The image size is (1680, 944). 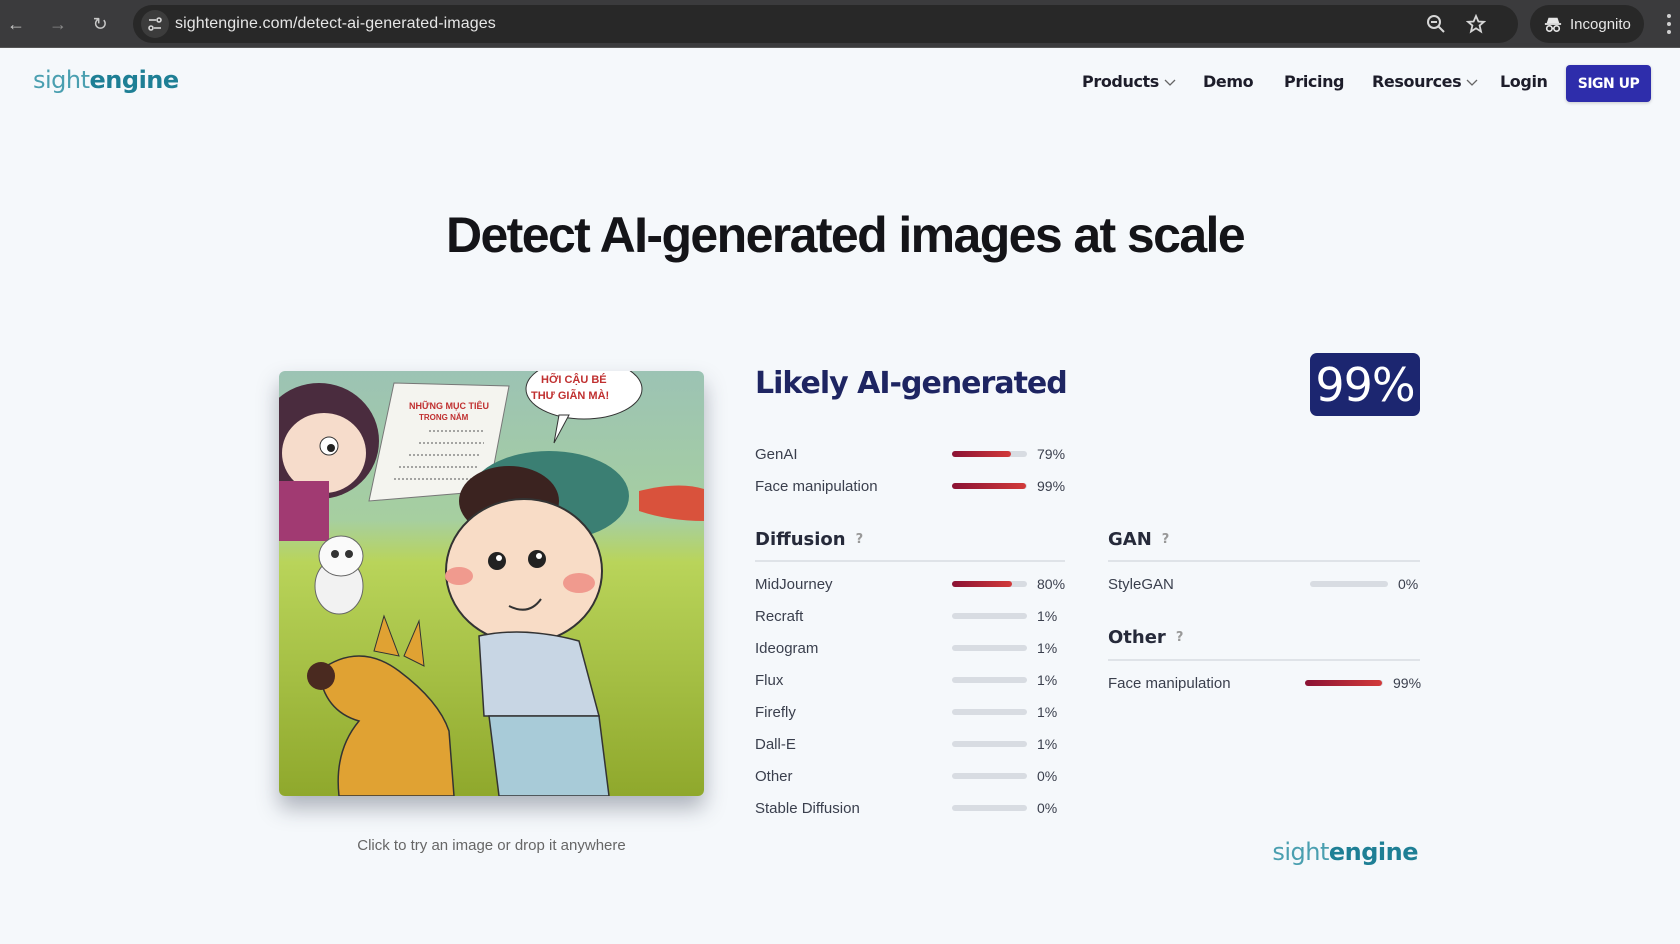 I want to click on metric-row: Dall-E 1%, so click(x=915, y=744).